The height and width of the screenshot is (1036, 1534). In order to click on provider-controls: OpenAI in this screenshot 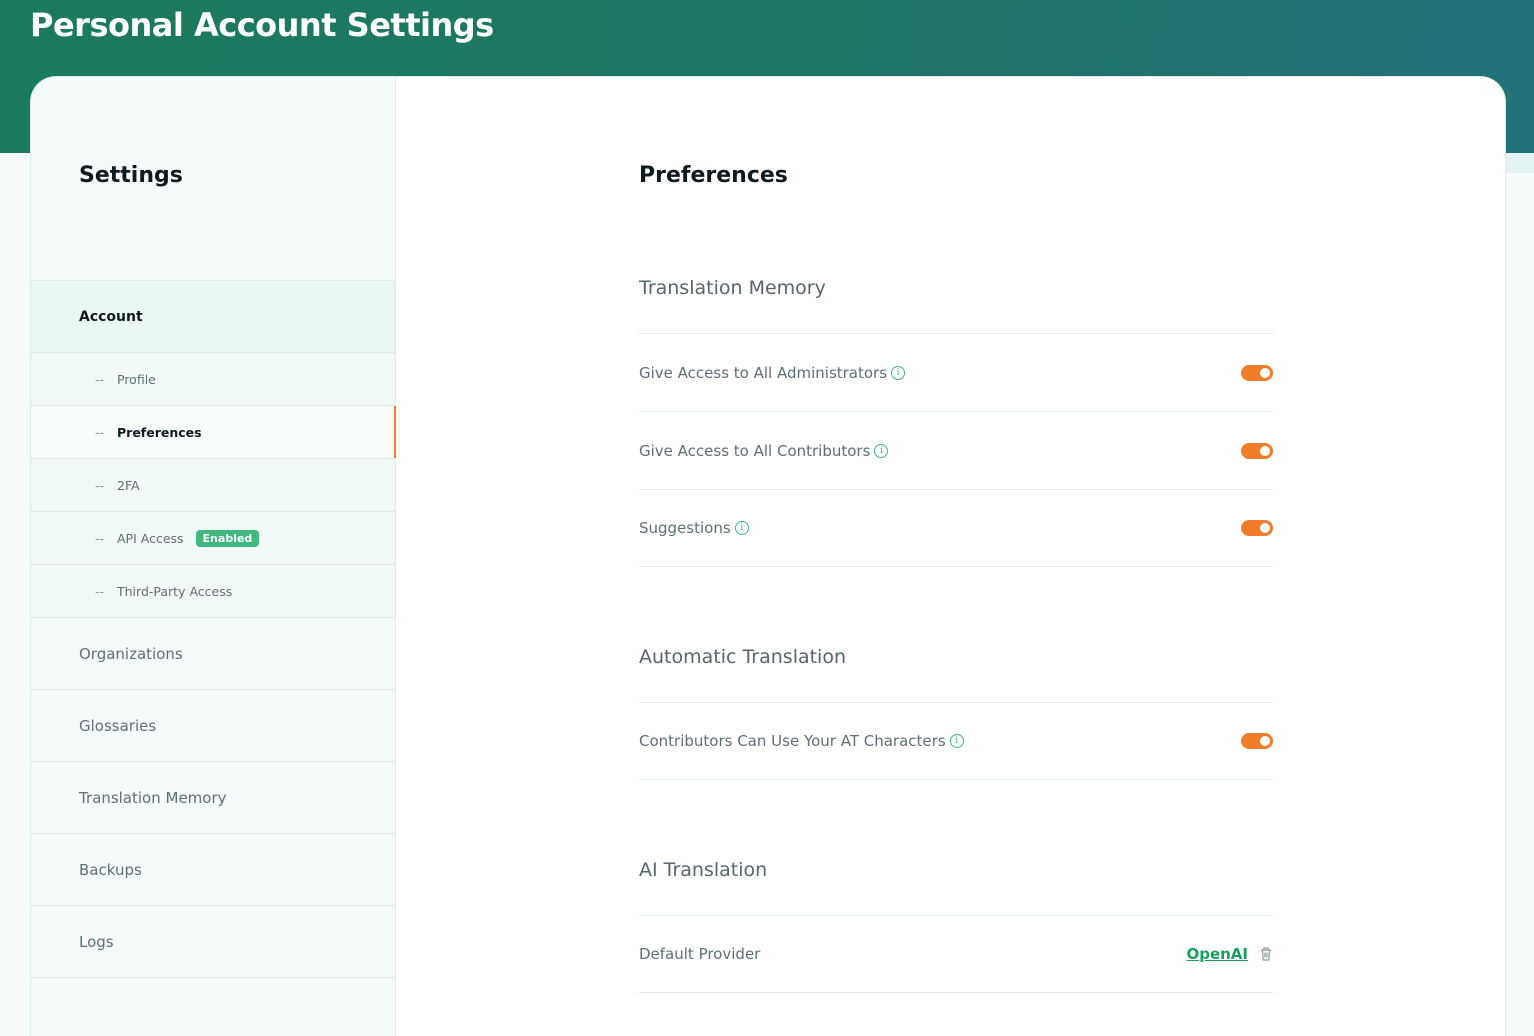, I will do `click(1229, 954)`.